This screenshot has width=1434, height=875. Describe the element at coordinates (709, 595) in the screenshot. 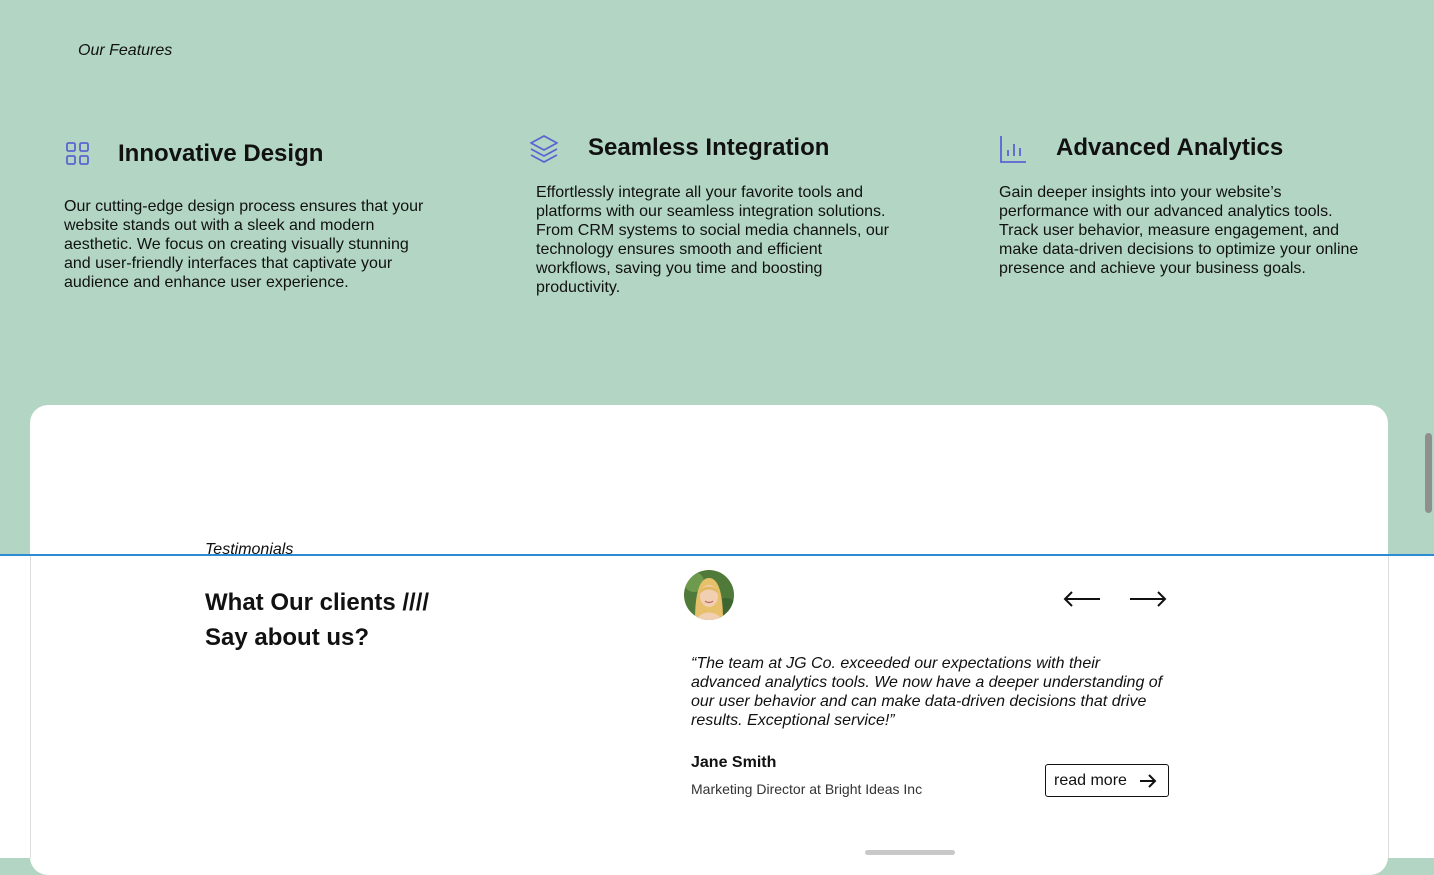

I see `avatar` at that location.